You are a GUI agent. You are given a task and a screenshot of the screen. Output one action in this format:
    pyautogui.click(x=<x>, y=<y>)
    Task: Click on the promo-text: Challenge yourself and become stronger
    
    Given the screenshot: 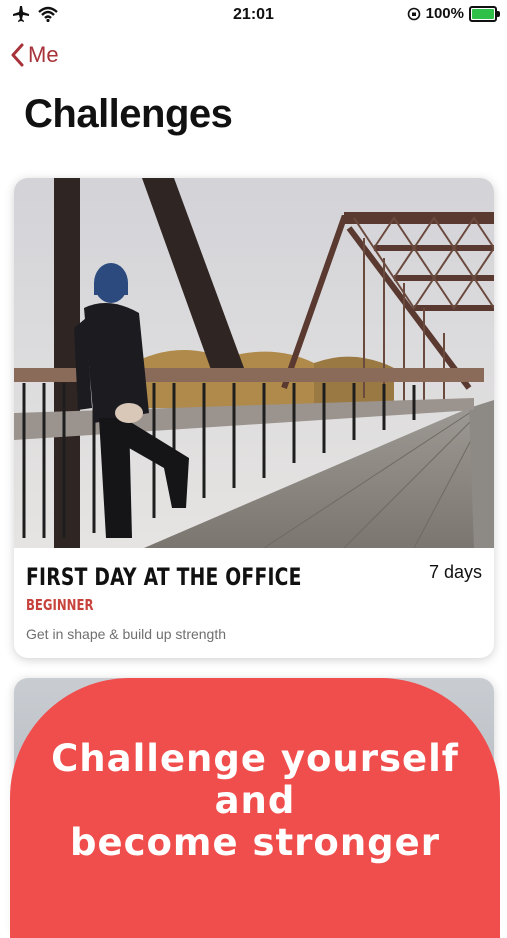 What is the action you would take?
    pyautogui.click(x=255, y=801)
    